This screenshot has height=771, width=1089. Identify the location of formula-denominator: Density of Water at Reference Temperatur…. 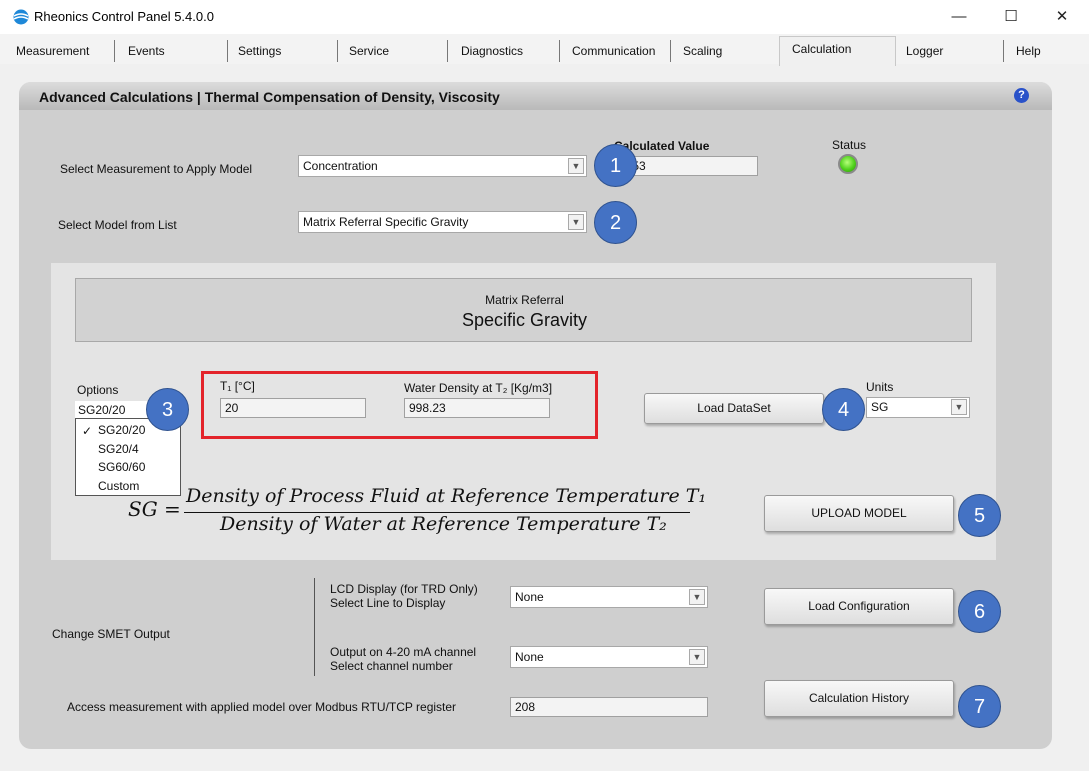
(443, 524).